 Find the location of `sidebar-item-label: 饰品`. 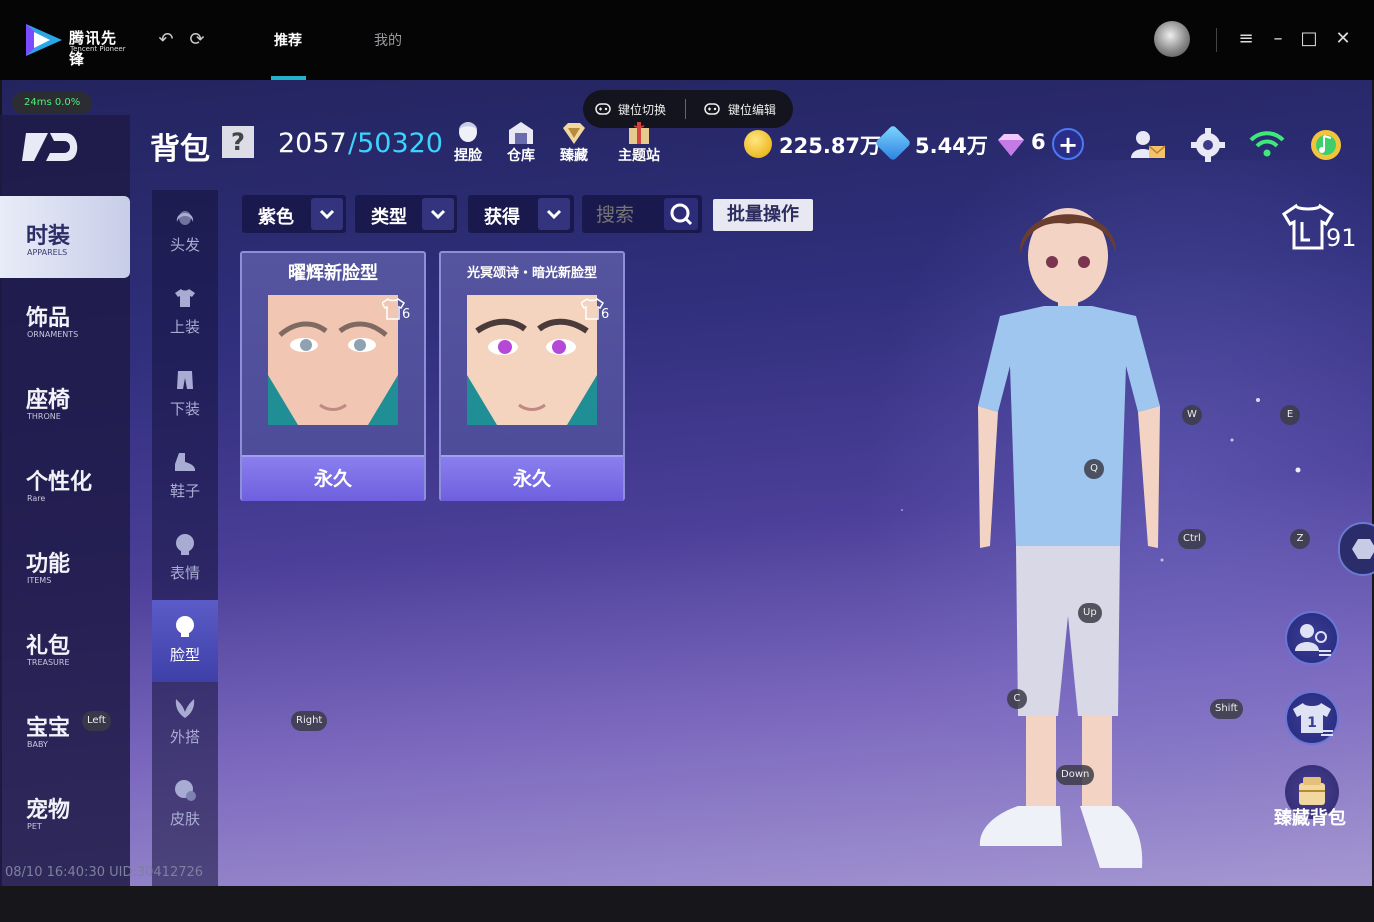

sidebar-item-label: 饰品 is located at coordinates (48, 318).